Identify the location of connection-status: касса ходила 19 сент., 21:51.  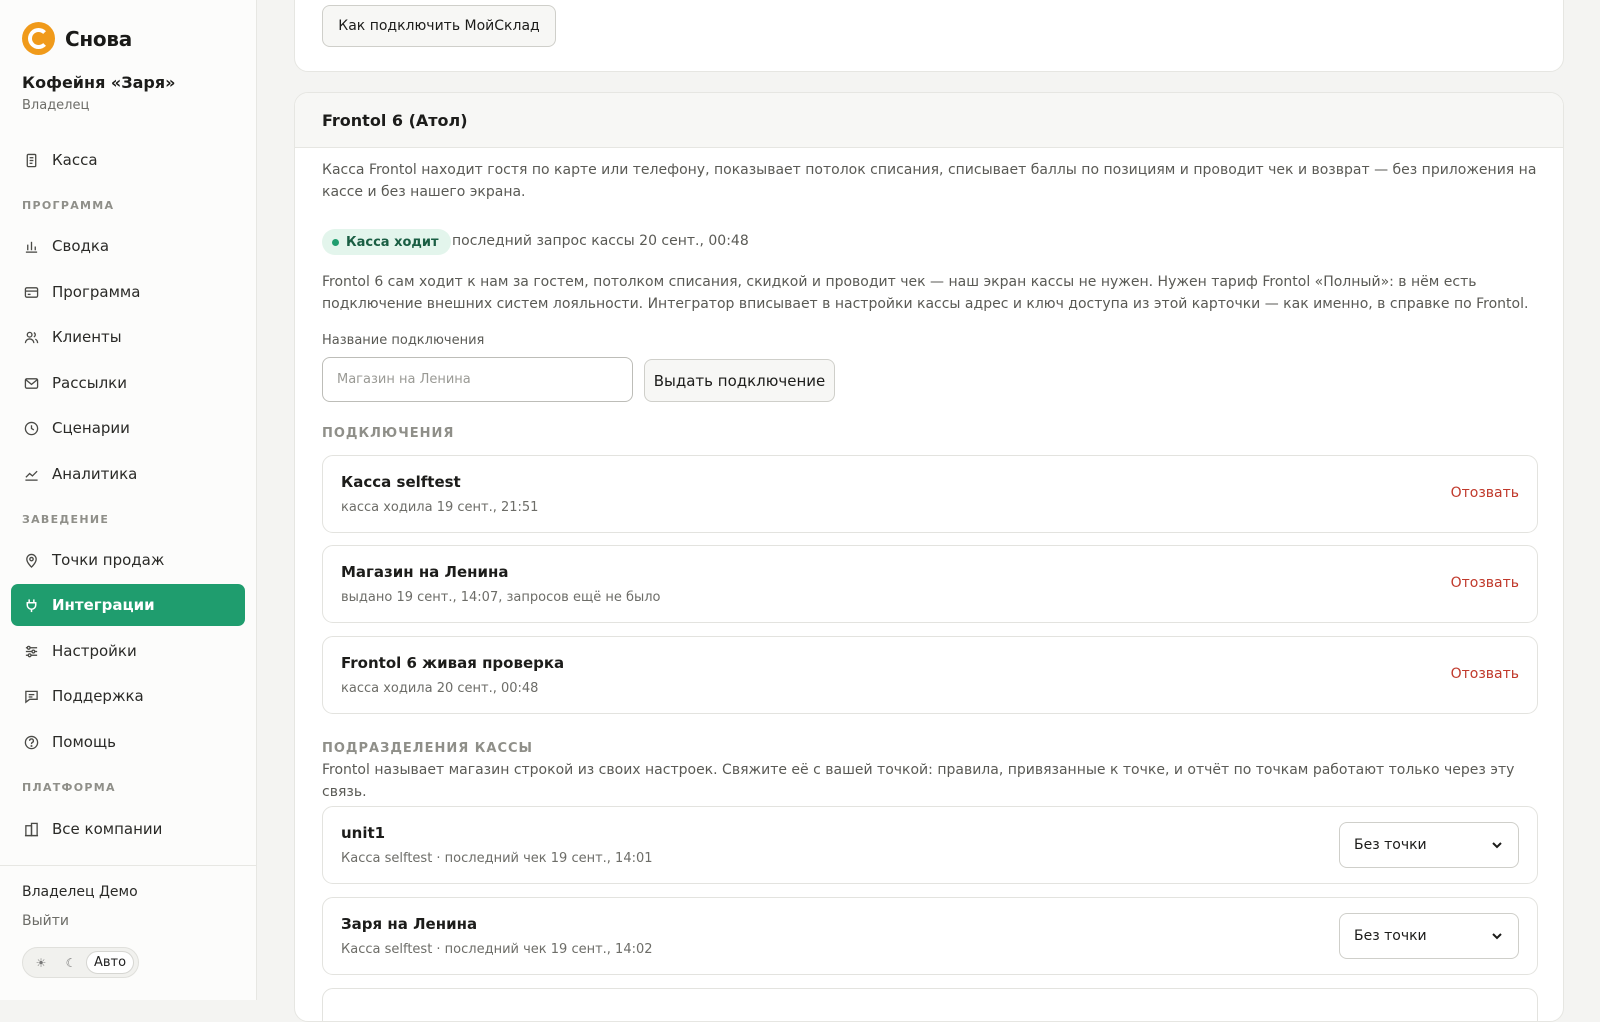
(440, 507).